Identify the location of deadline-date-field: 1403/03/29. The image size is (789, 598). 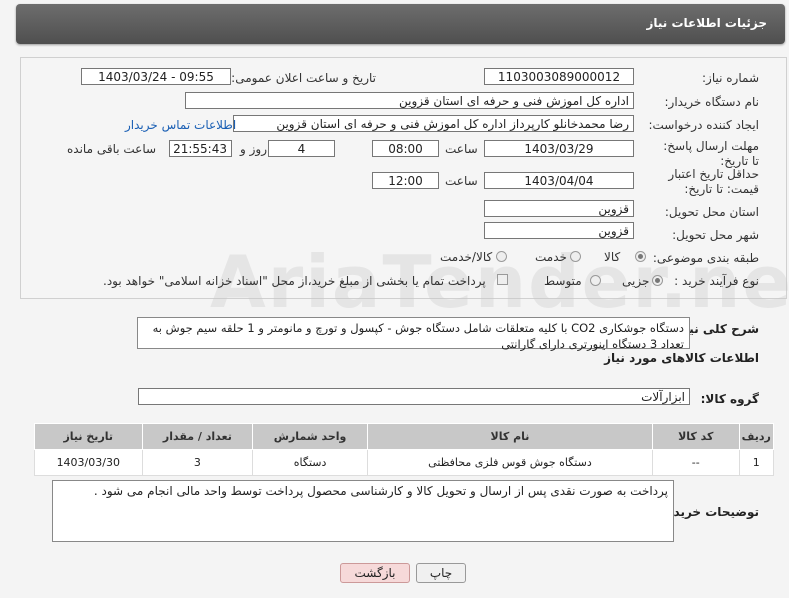
(559, 148).